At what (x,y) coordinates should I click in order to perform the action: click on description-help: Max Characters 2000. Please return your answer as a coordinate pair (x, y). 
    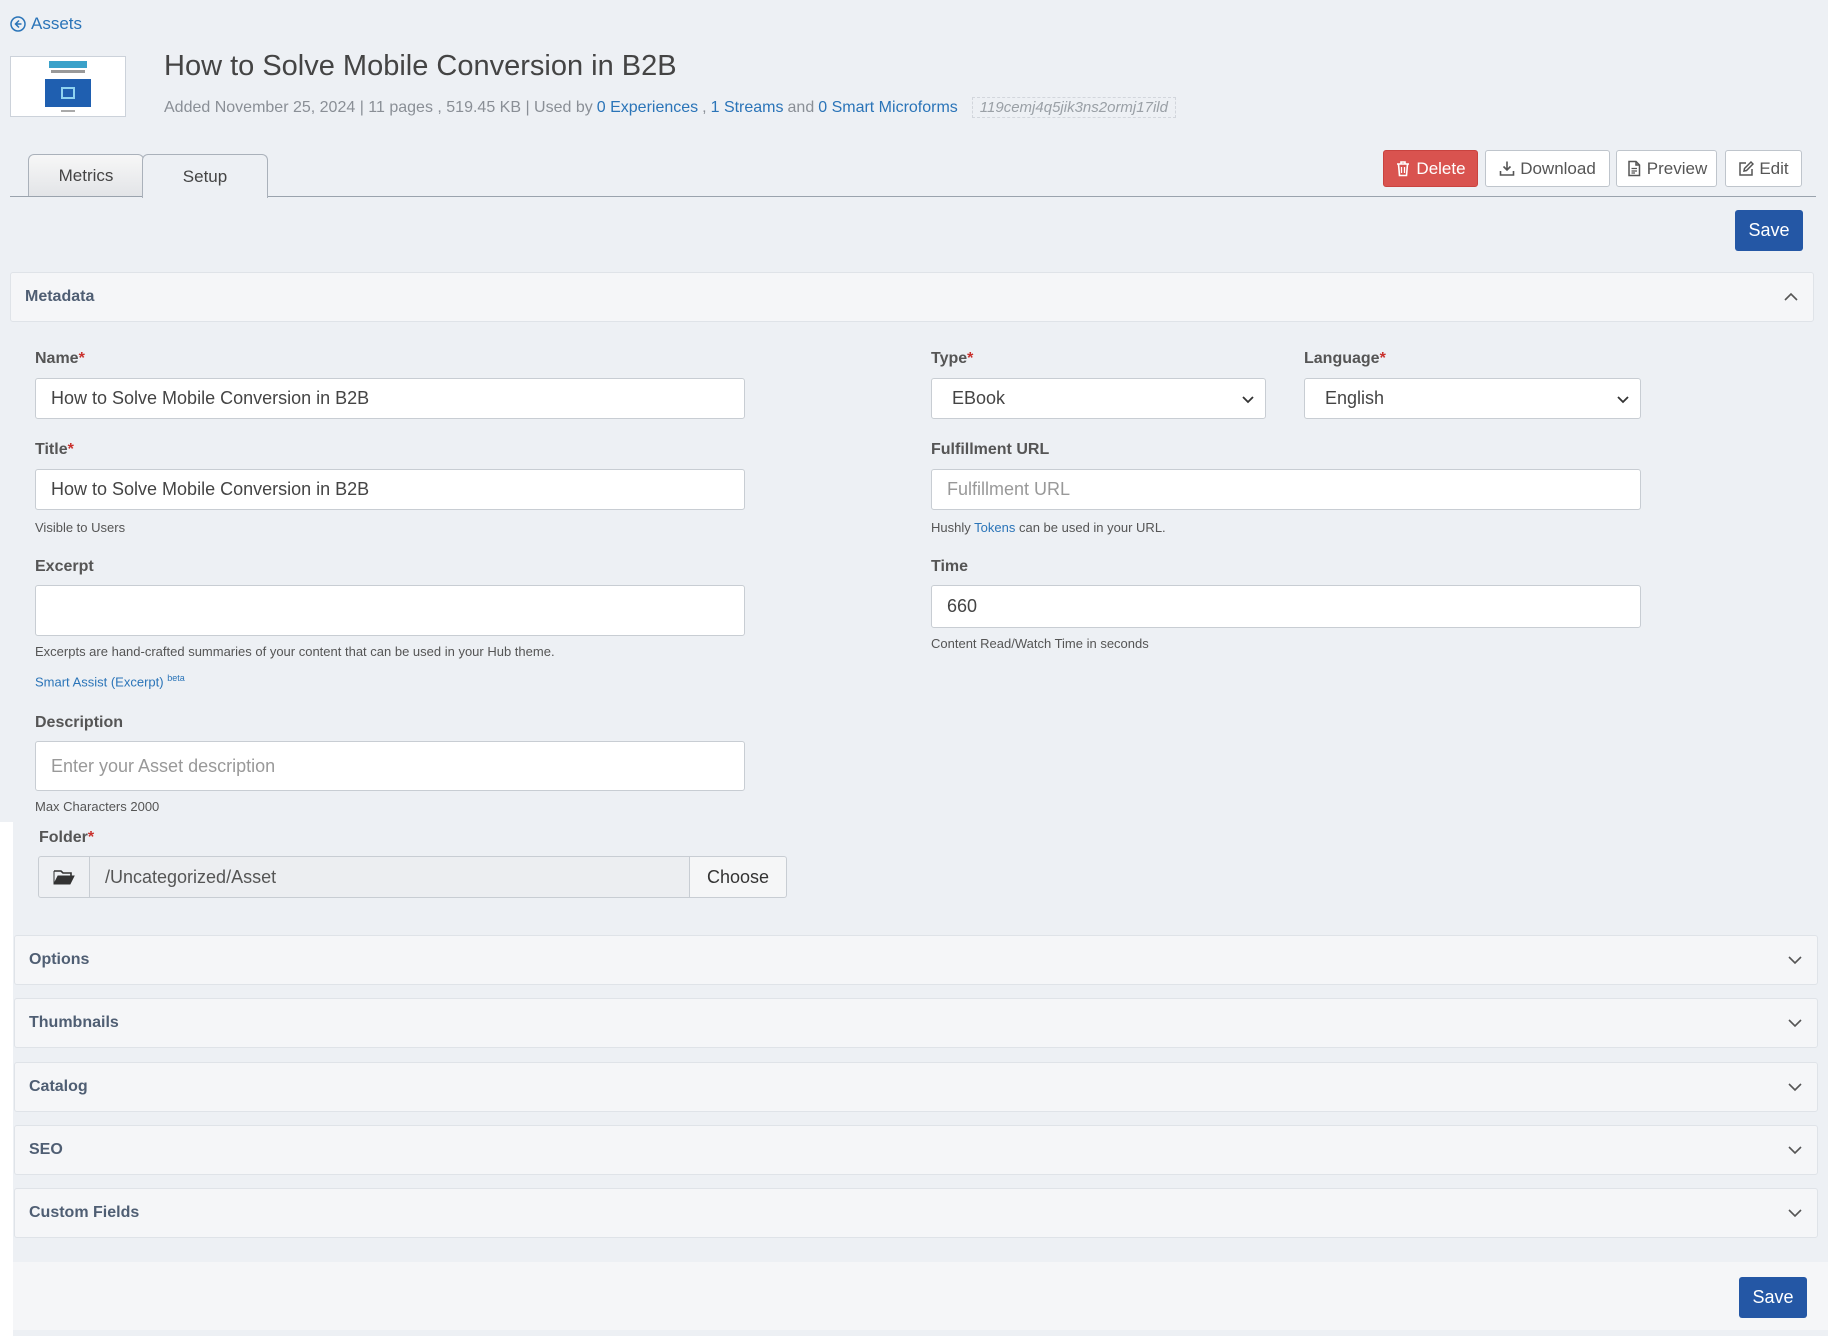
    Looking at the image, I should click on (97, 806).